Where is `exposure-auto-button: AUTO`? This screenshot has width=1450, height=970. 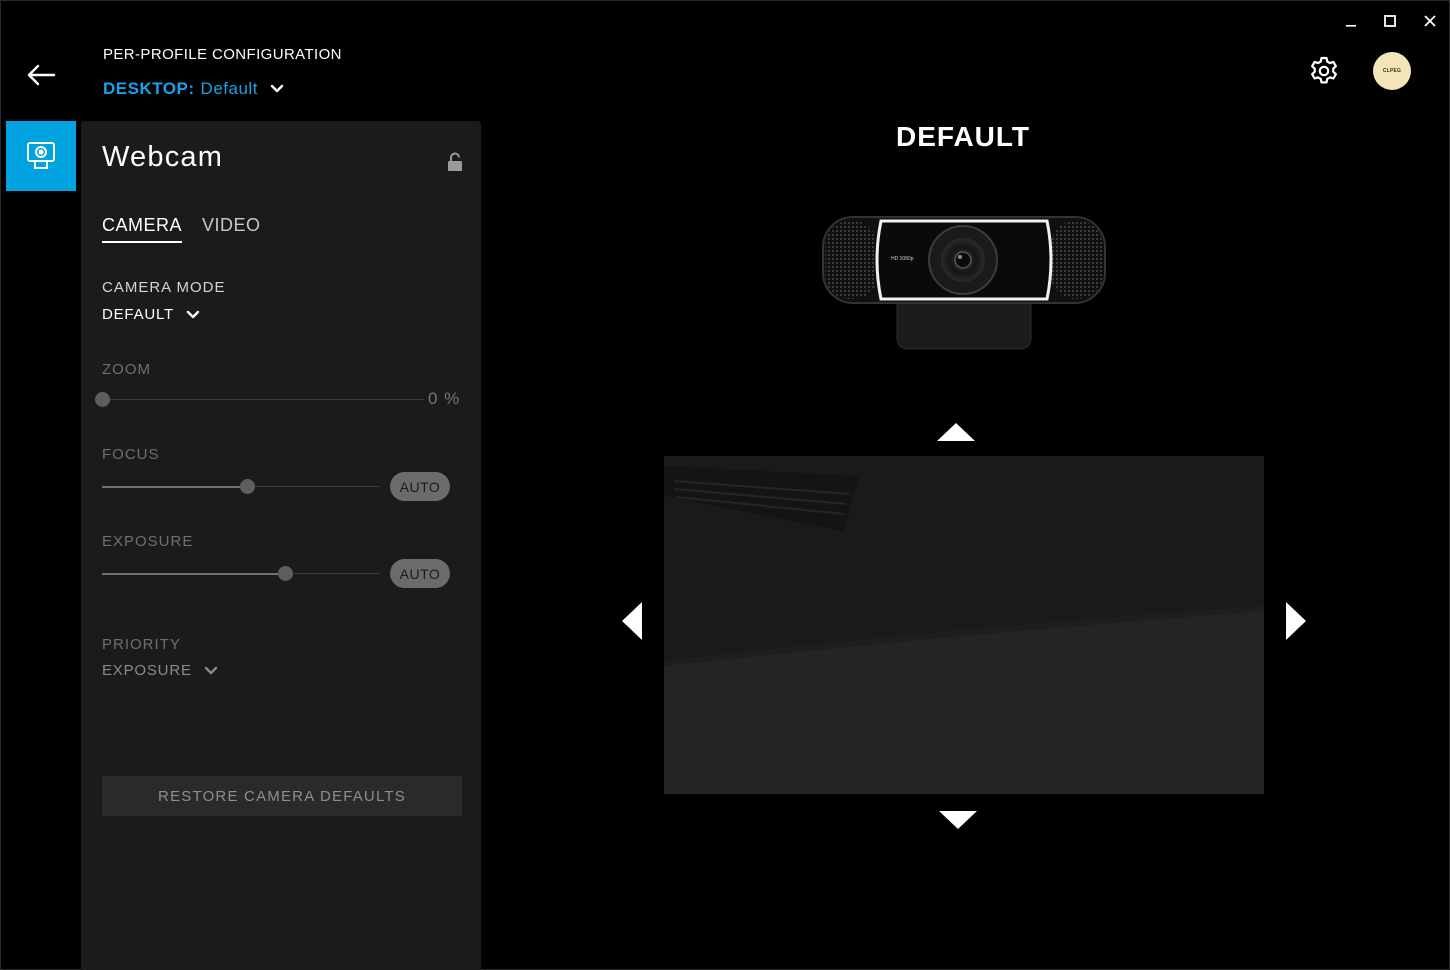 exposure-auto-button: AUTO is located at coordinates (420, 573).